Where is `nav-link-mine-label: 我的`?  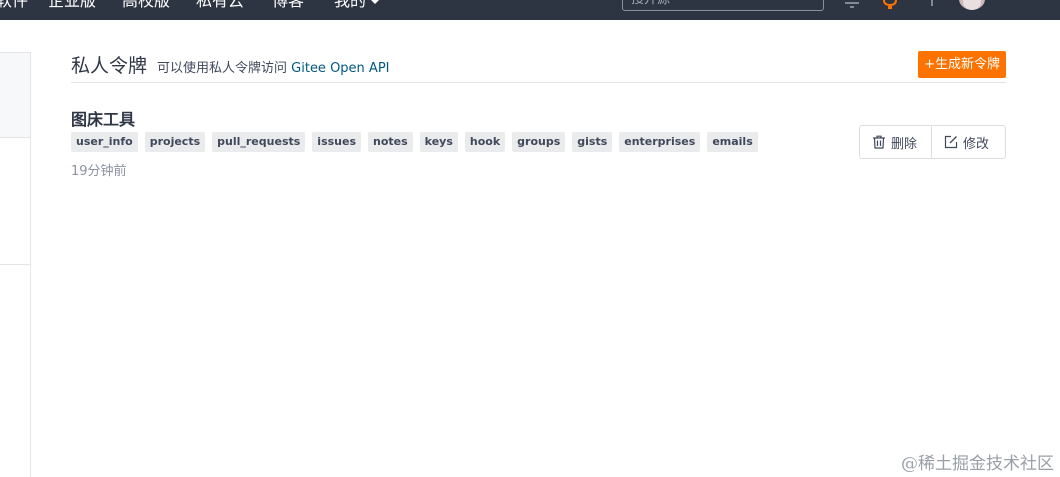
nav-link-mine-label: 我的 is located at coordinates (350, 5).